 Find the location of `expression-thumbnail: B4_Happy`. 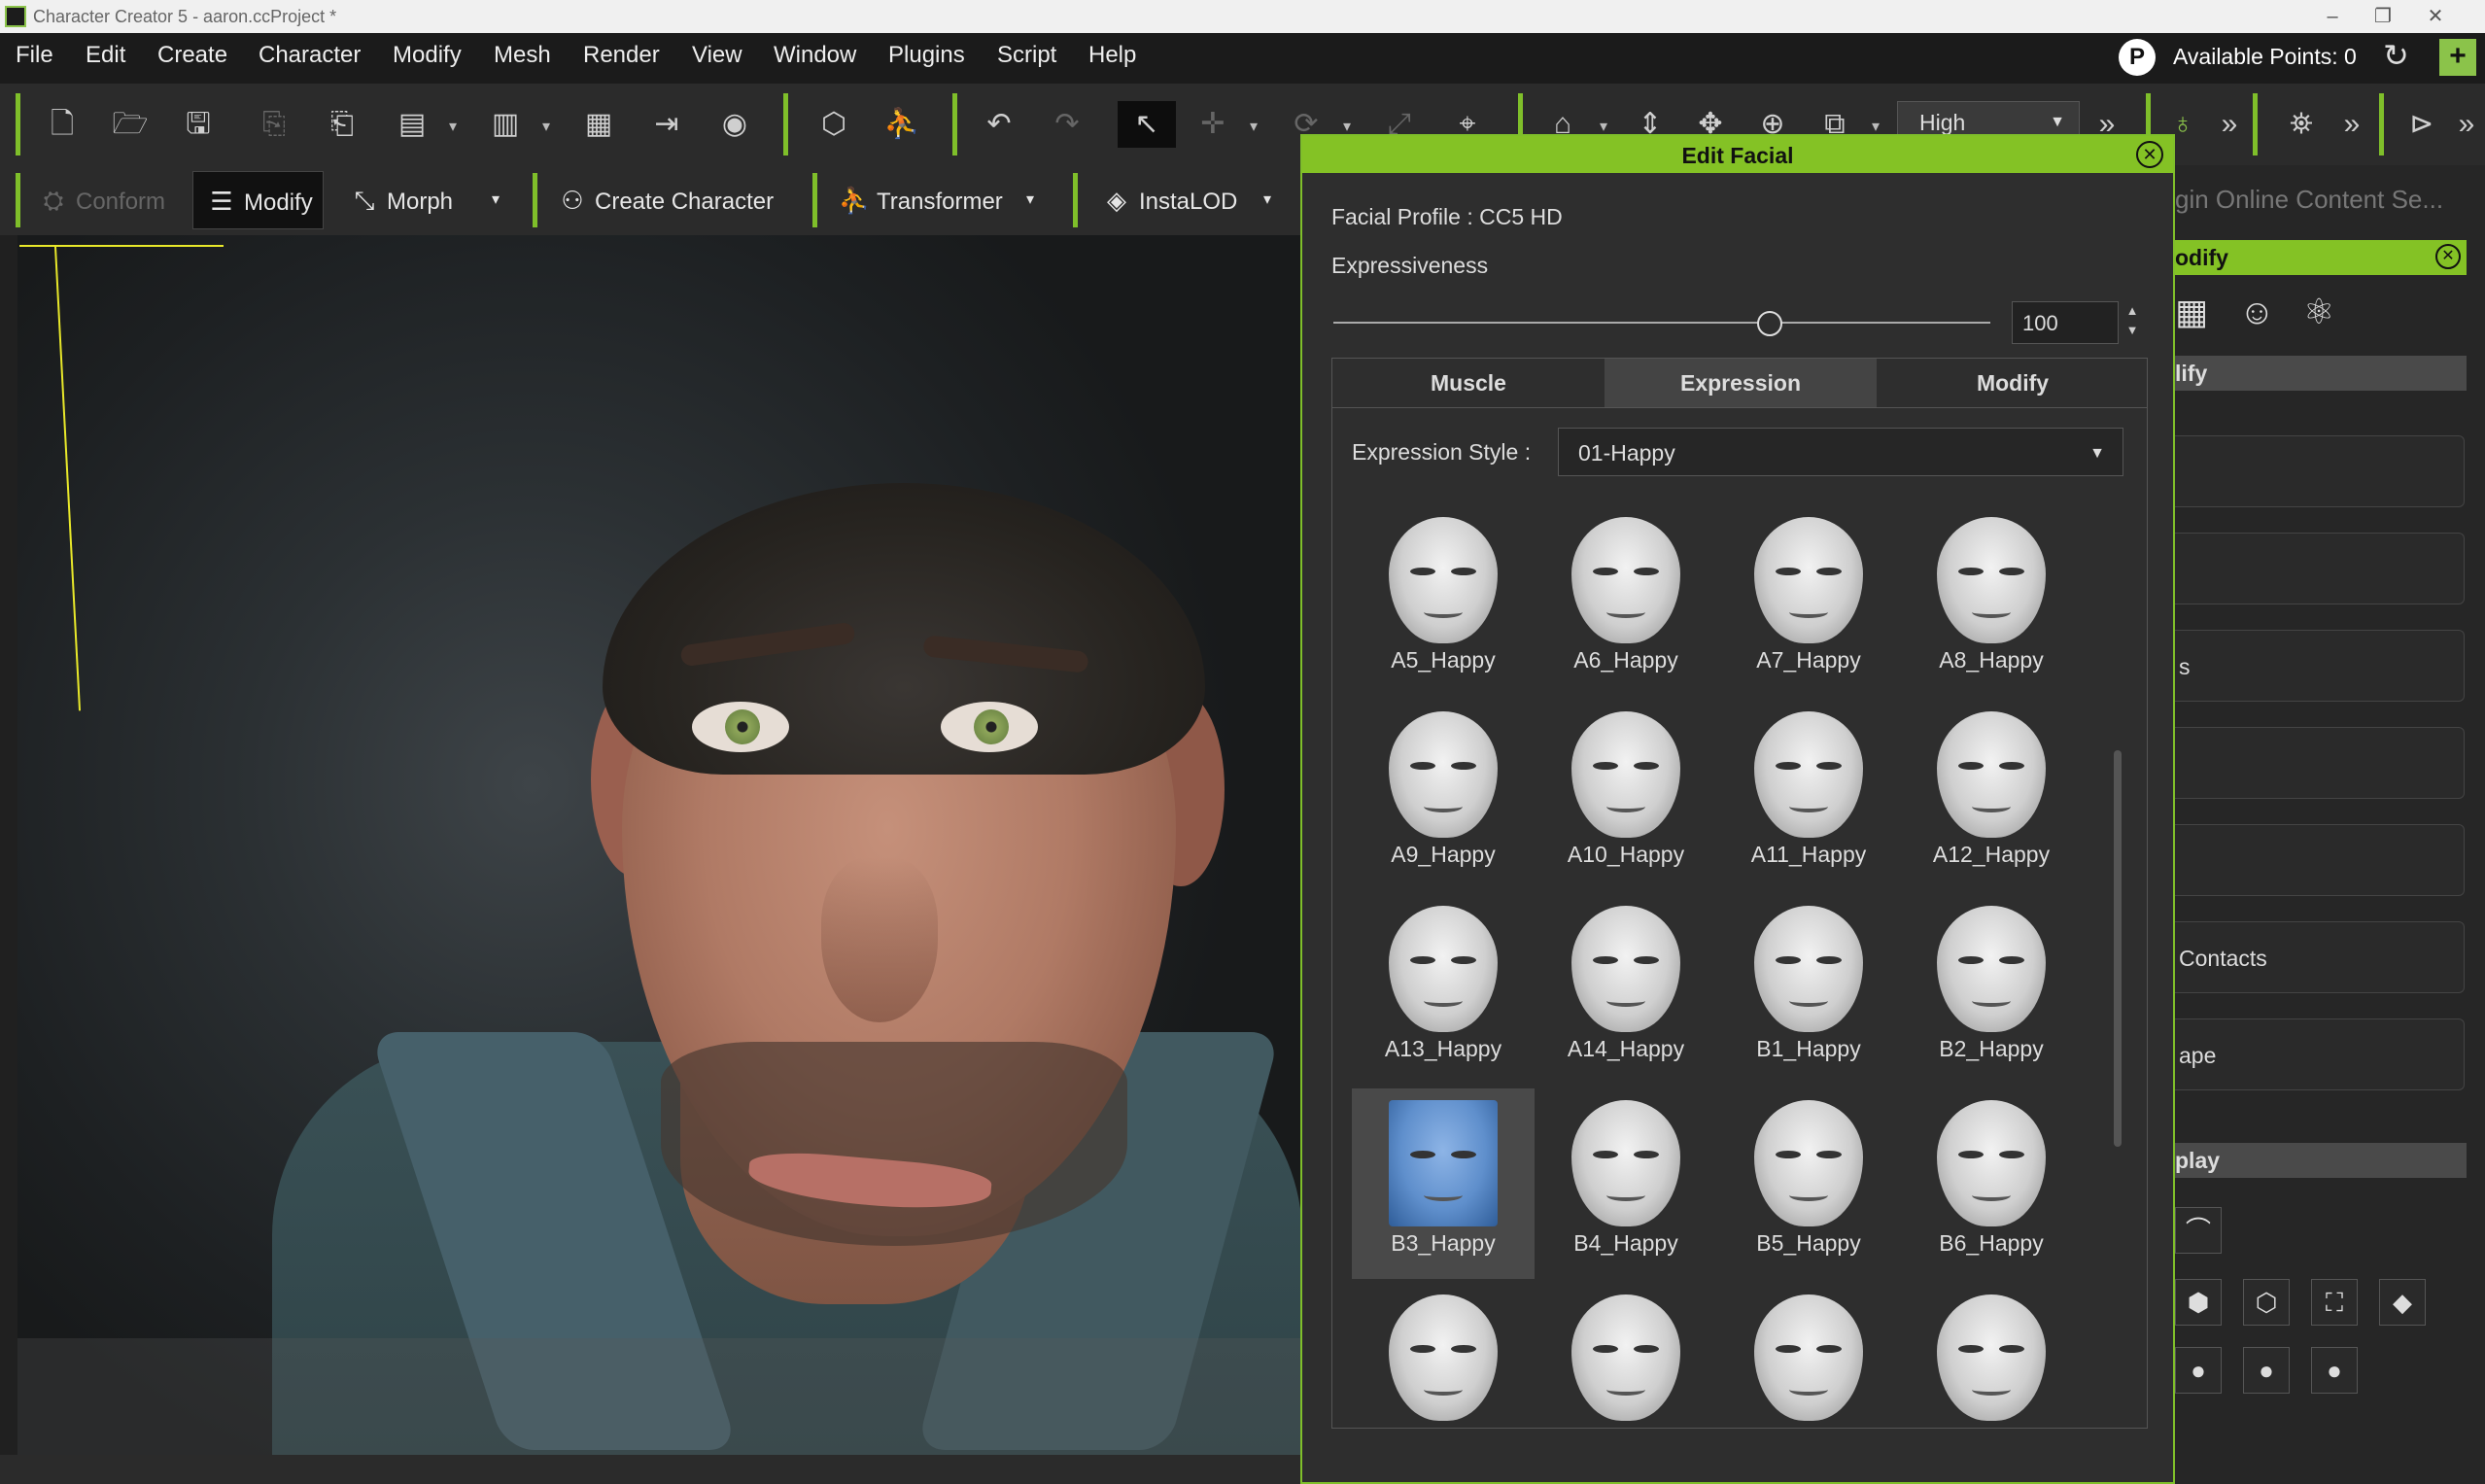

expression-thumbnail: B4_Happy is located at coordinates (1626, 1183).